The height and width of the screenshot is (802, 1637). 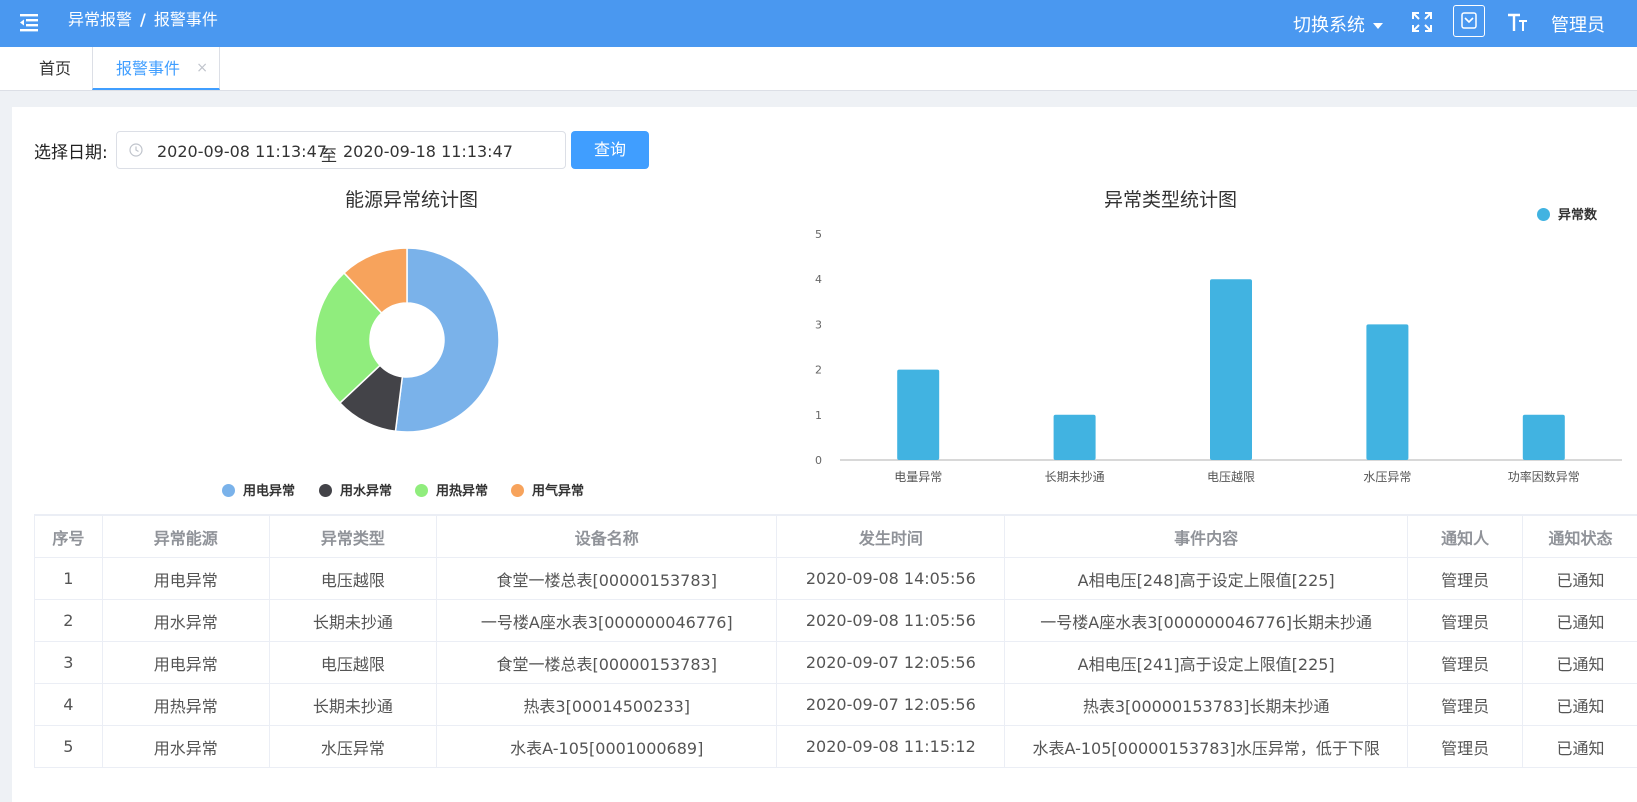 What do you see at coordinates (148, 68) in the screenshot?
I see `tab-label: 报警事件` at bounding box center [148, 68].